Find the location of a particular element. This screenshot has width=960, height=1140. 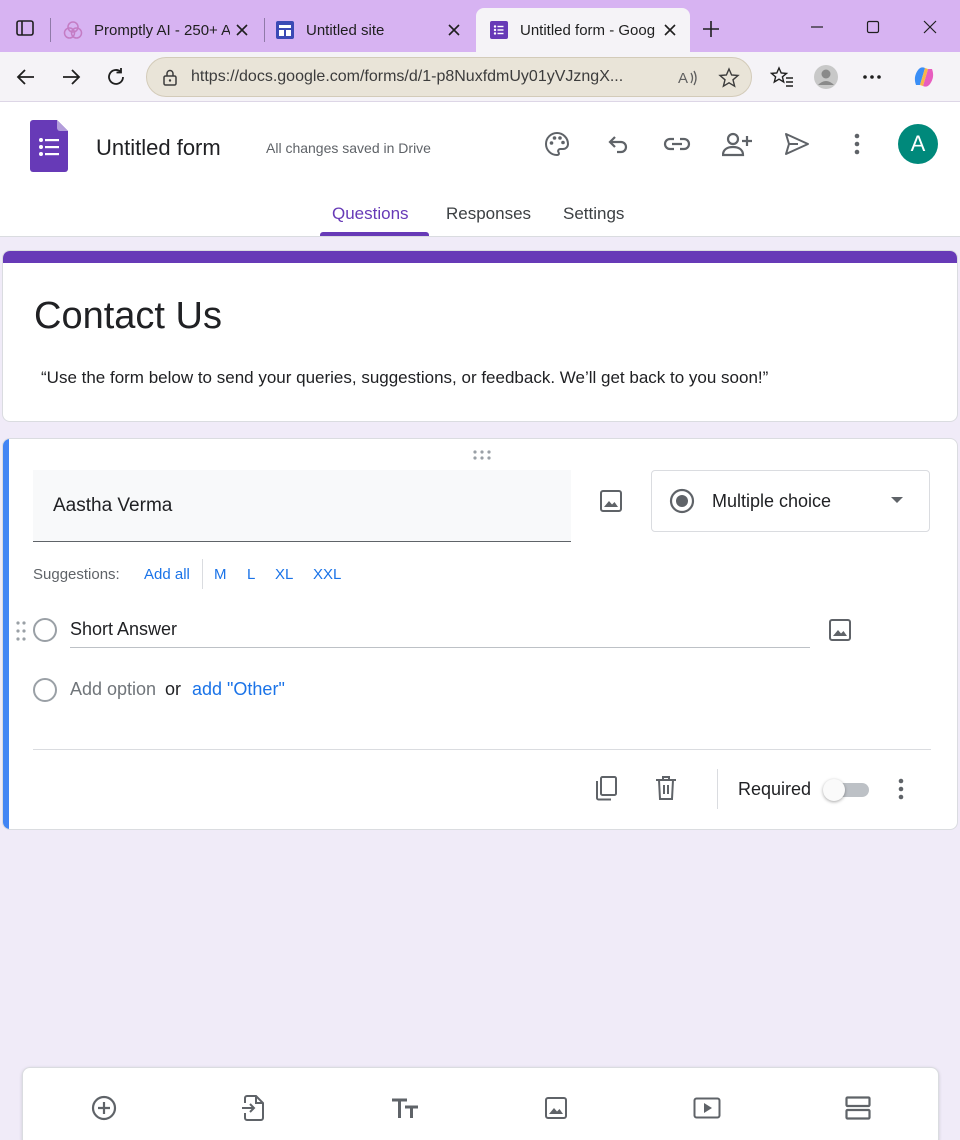

save-status: All changes saved in Drive is located at coordinates (348, 148).